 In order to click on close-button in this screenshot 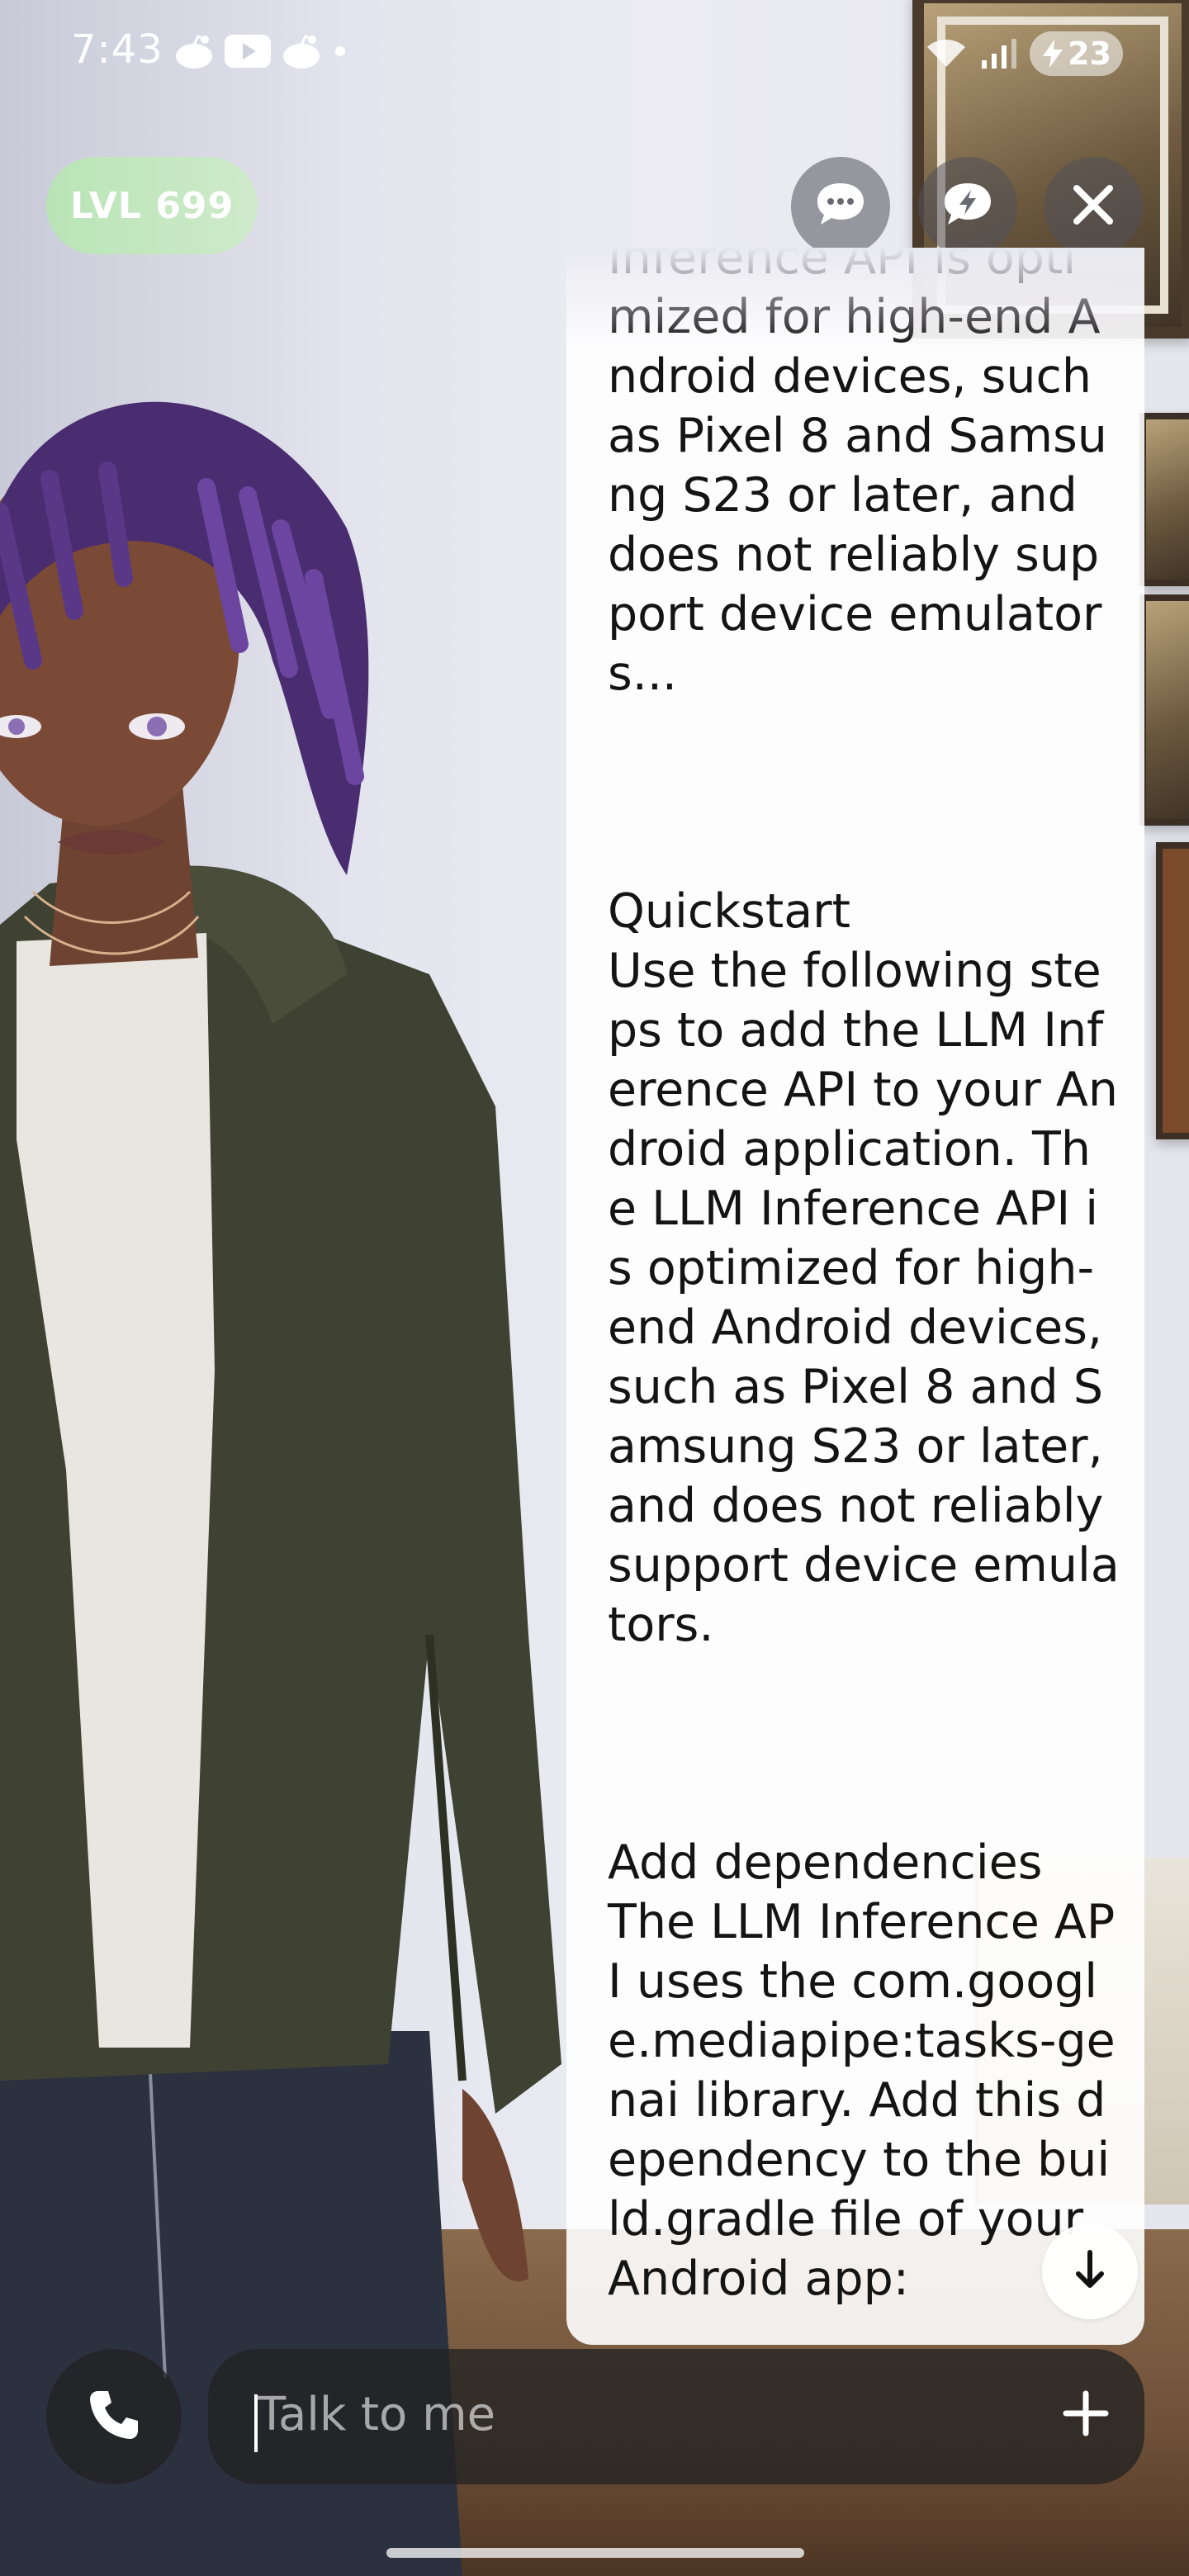, I will do `click(1093, 206)`.